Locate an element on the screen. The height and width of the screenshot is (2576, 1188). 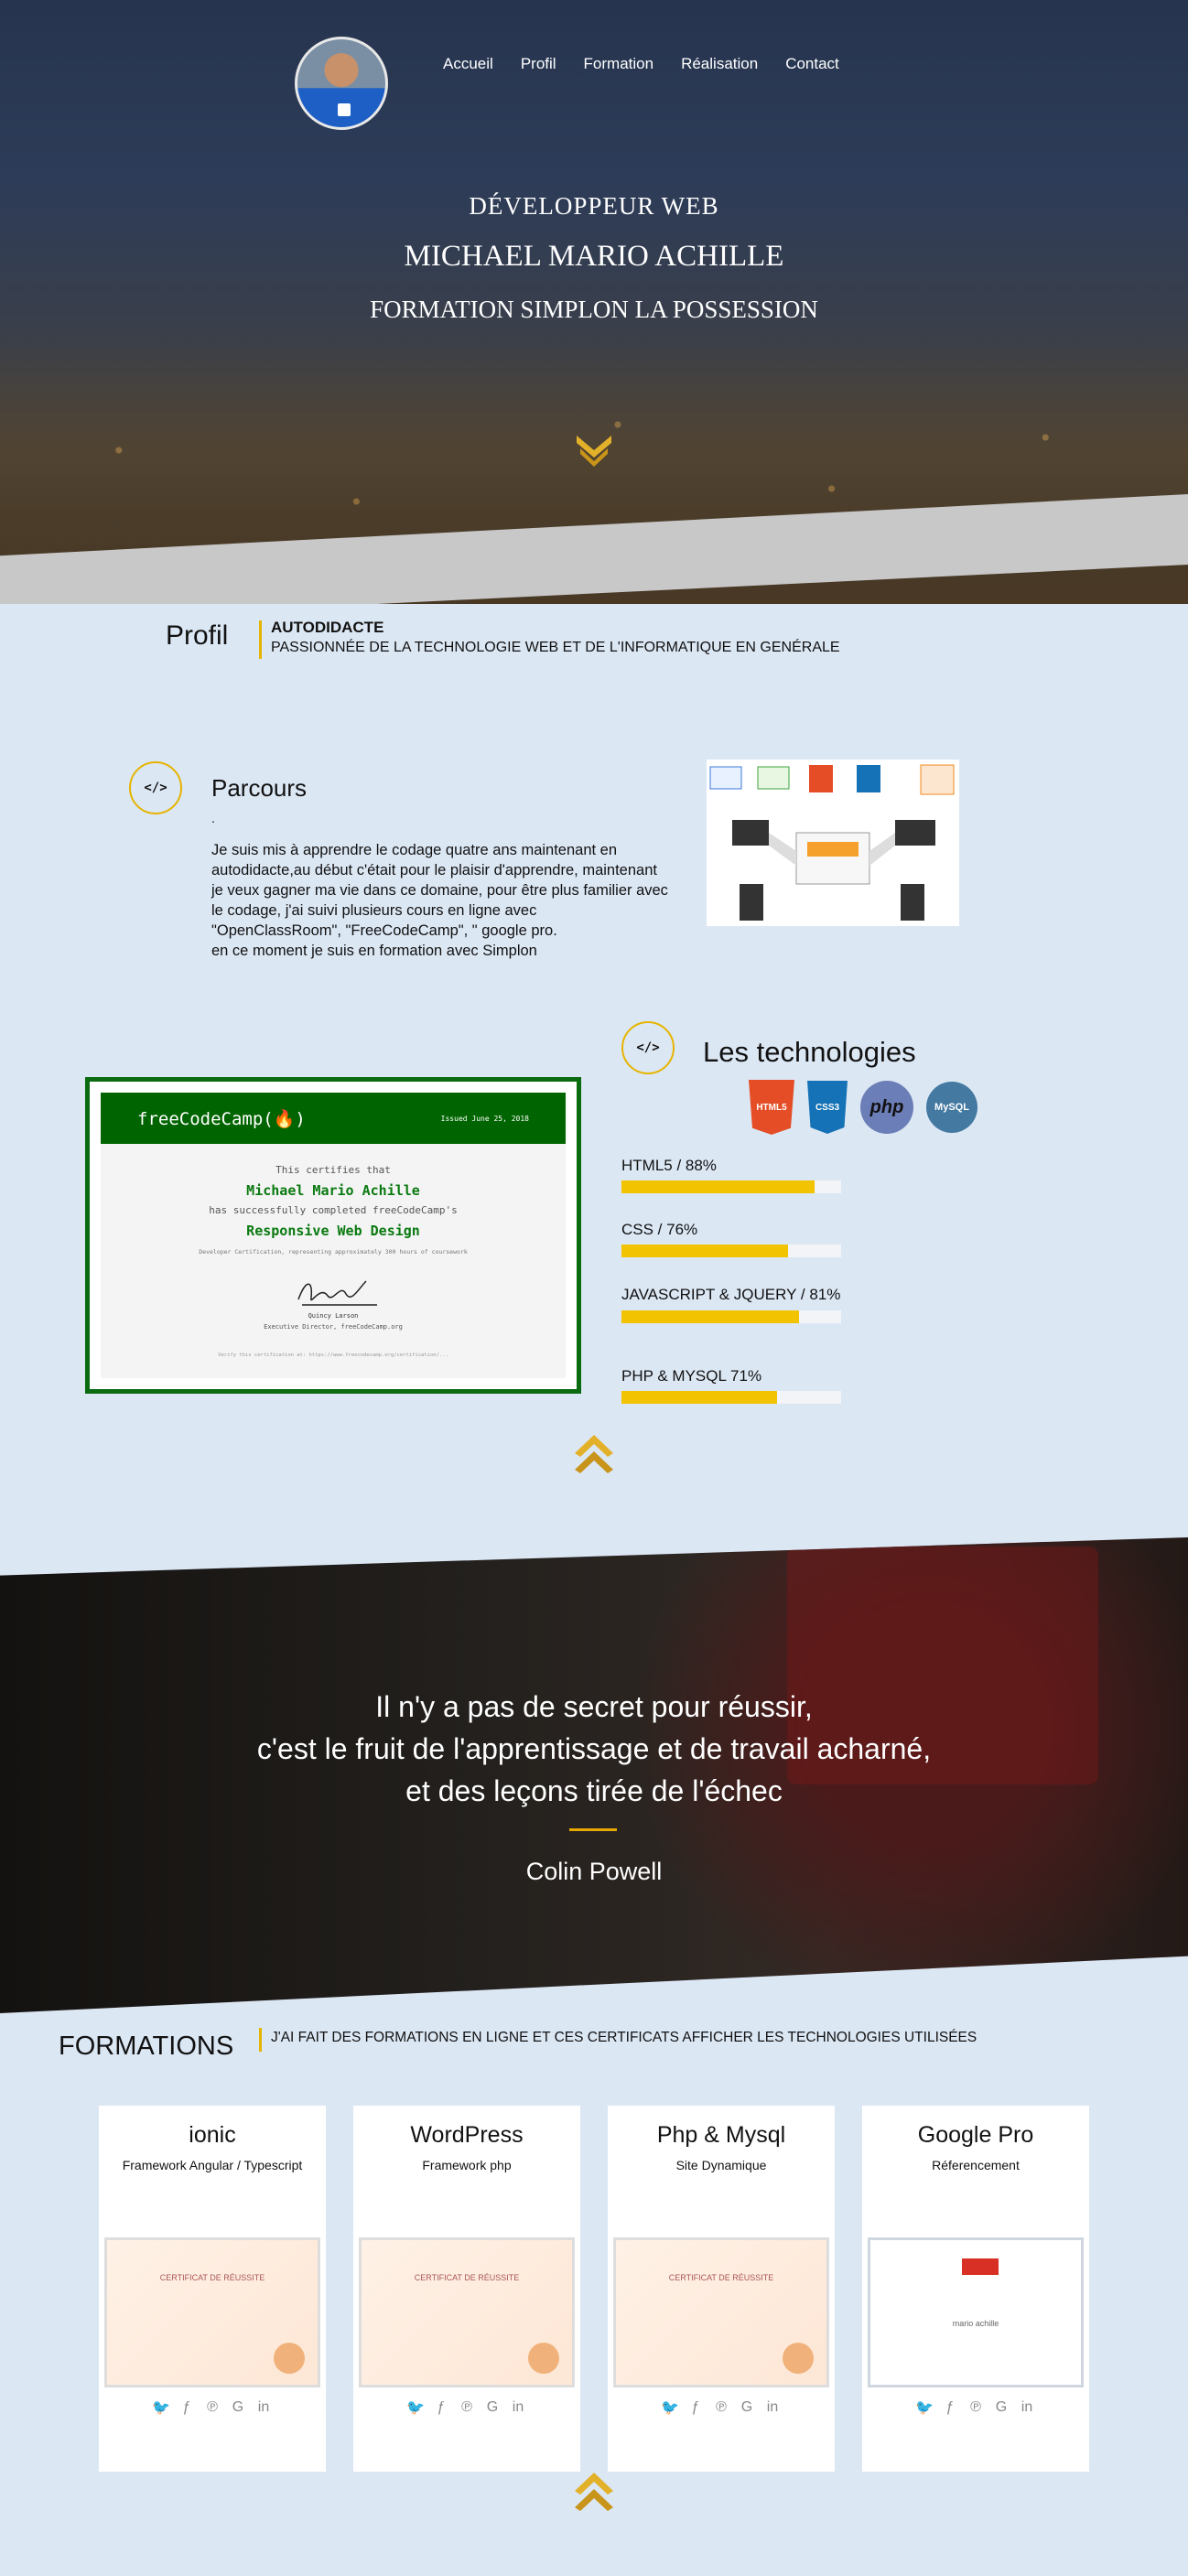
tech-logos: HTML5 CSS3 php MySQL is located at coordinates (863, 1107).